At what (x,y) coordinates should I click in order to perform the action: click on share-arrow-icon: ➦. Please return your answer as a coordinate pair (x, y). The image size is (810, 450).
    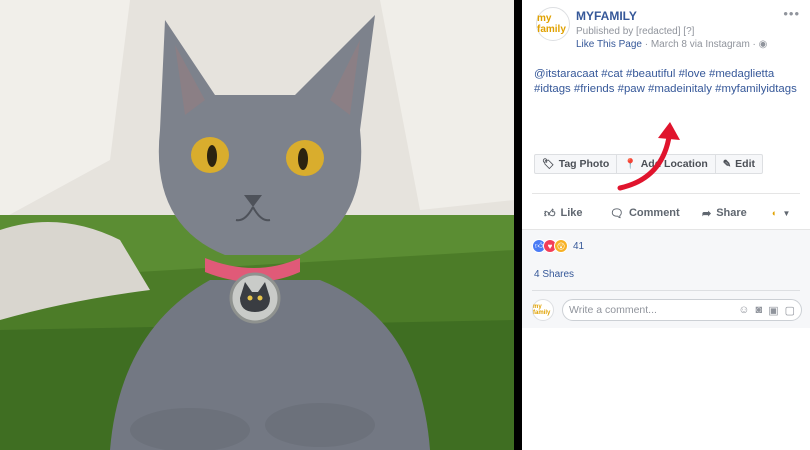
    Looking at the image, I should click on (707, 213).